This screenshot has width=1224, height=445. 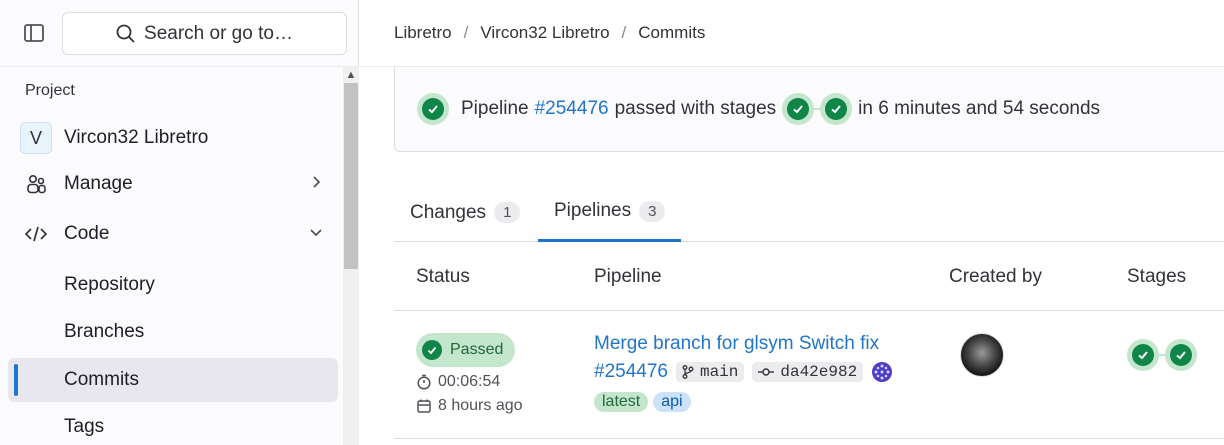 I want to click on column-header-stages: Stages, so click(x=1157, y=276).